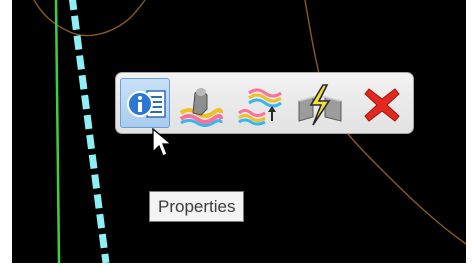  I want to click on mouse-cursor-icon, so click(162, 142).